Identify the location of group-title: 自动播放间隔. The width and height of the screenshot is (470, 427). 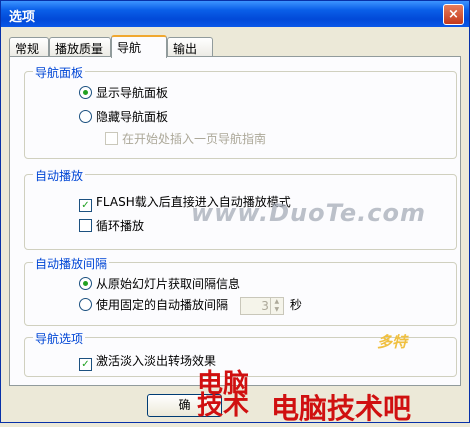
(71, 263).